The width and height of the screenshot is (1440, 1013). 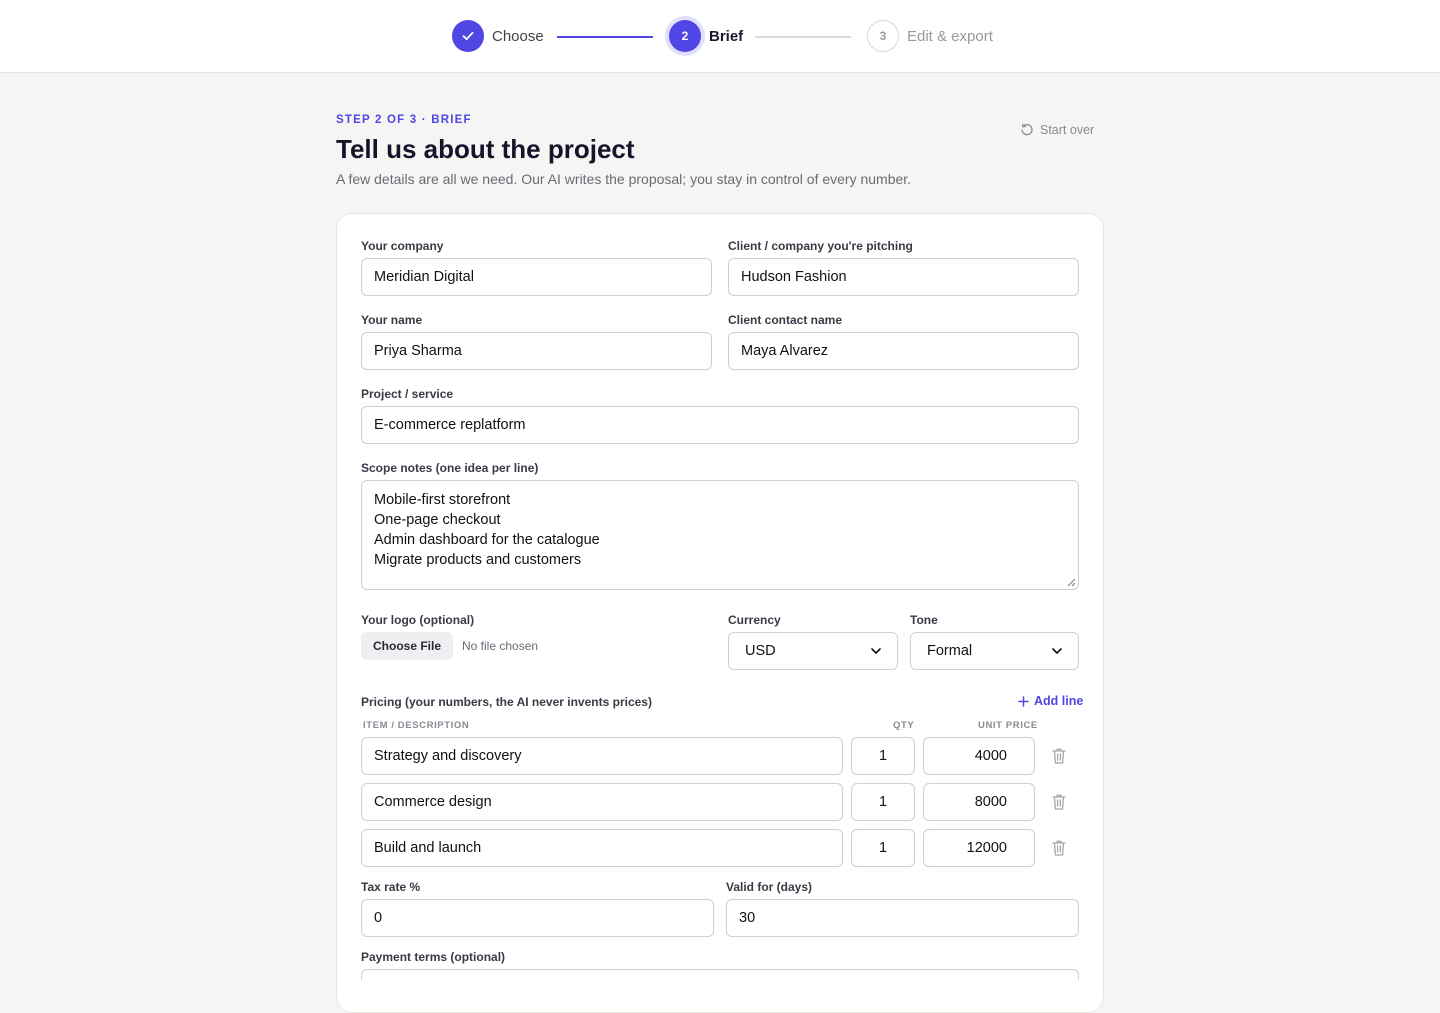 What do you see at coordinates (979, 756) in the screenshot?
I see `line-item-price-input: 4000` at bounding box center [979, 756].